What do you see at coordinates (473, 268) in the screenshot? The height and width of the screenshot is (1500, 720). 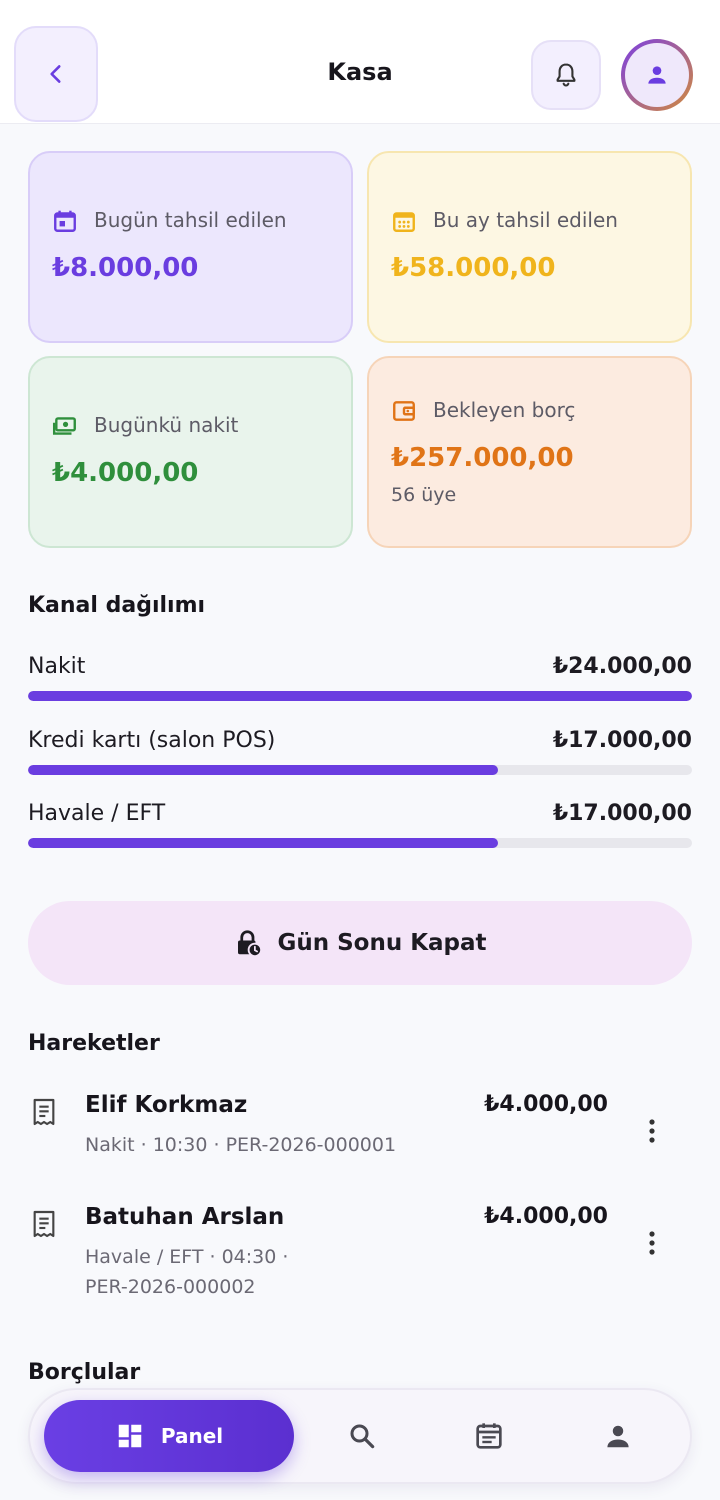 I see `stat-value: ₺58.000,00` at bounding box center [473, 268].